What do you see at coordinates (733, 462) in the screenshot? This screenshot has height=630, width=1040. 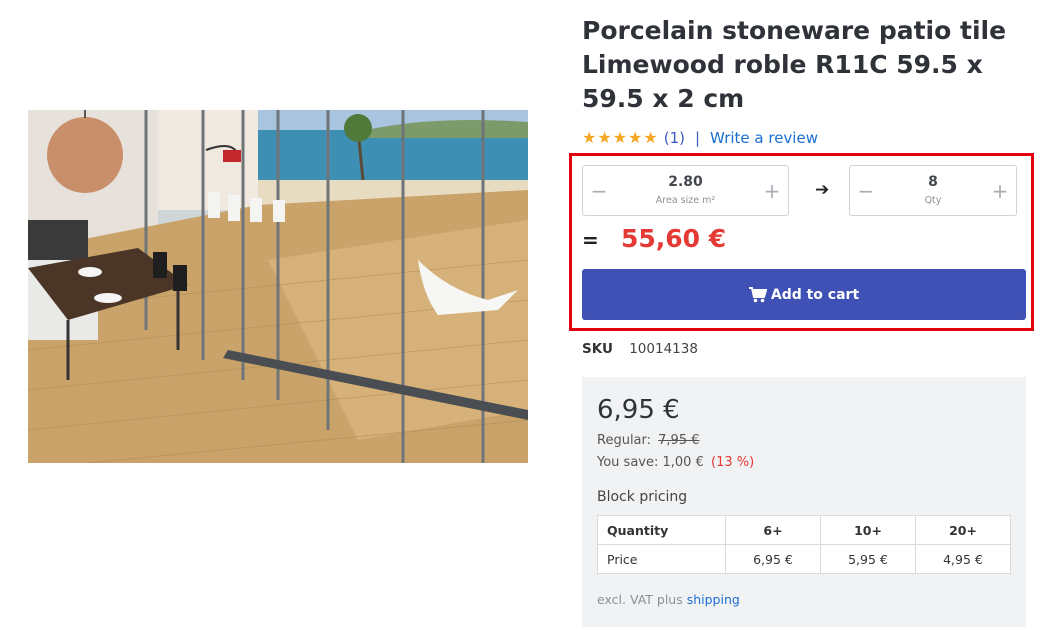 I see `you-save-percent: (13 %)` at bounding box center [733, 462].